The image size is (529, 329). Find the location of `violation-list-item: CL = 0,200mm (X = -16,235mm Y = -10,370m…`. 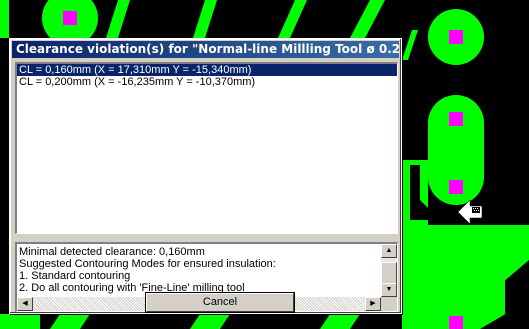

violation-list-item: CL = 0,200mm (X = -16,235mm Y = -10,370m… is located at coordinates (207, 82).